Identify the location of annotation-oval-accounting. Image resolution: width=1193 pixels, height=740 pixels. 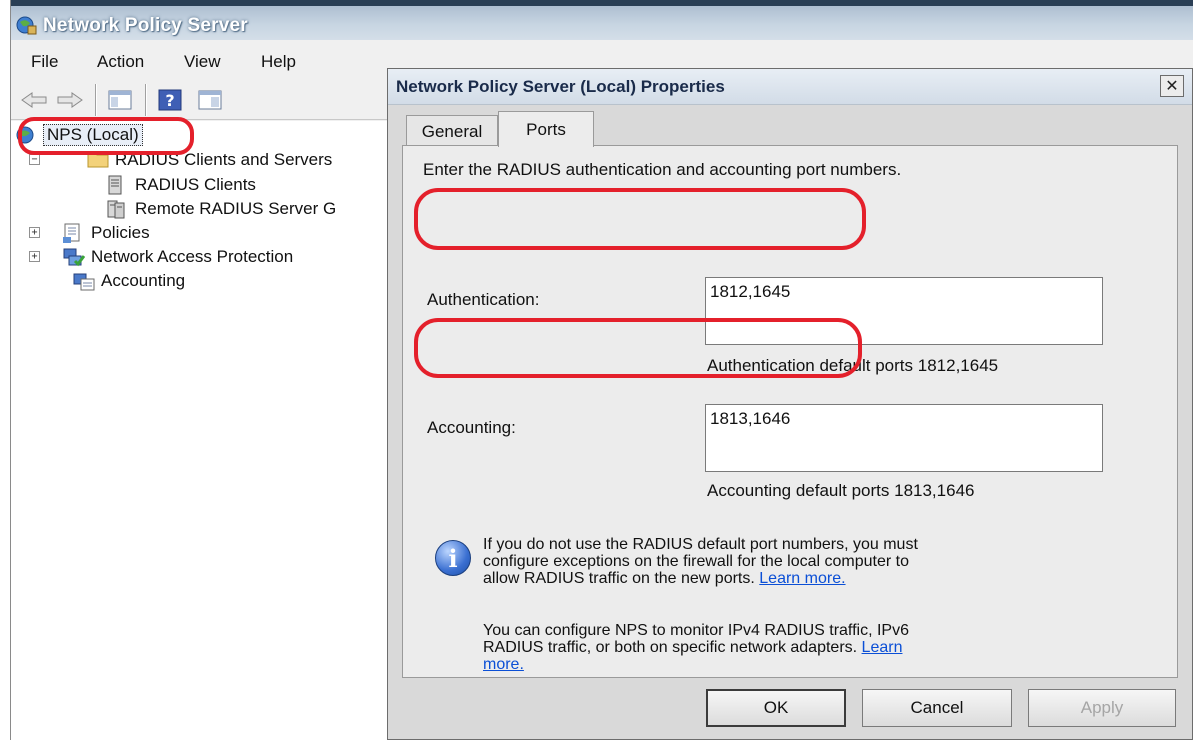
(638, 348).